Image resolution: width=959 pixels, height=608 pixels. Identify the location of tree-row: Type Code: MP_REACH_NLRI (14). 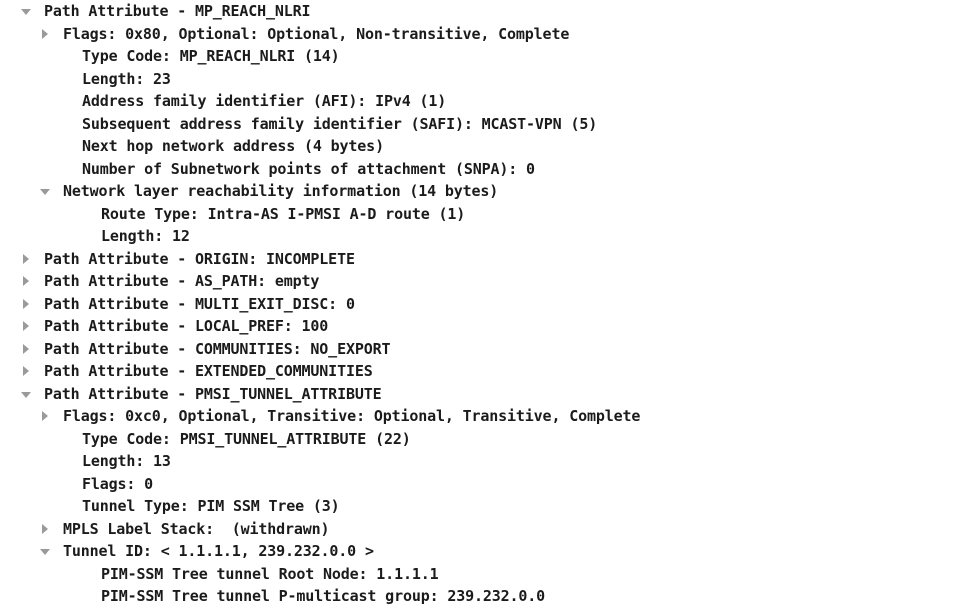
(479, 56).